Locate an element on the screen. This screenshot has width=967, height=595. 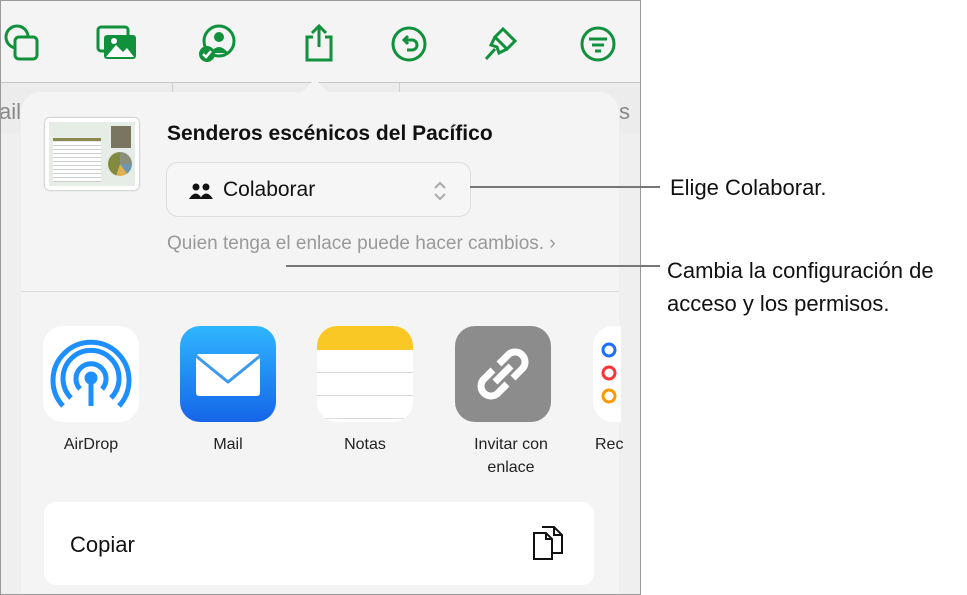
reminders-app is located at coordinates (607, 374).